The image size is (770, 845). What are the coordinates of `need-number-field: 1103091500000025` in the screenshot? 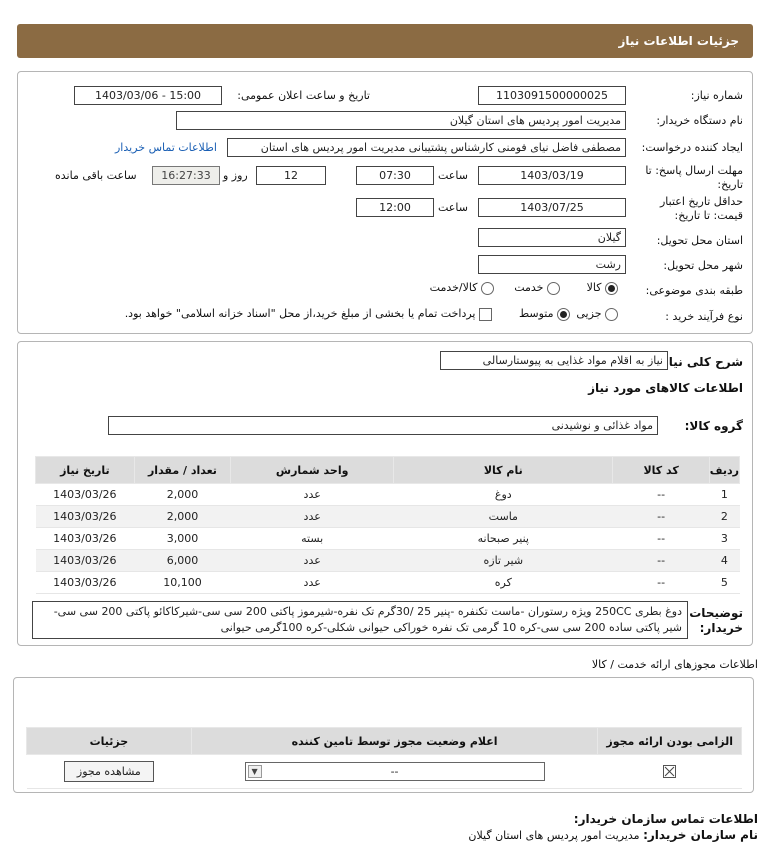 It's located at (552, 95).